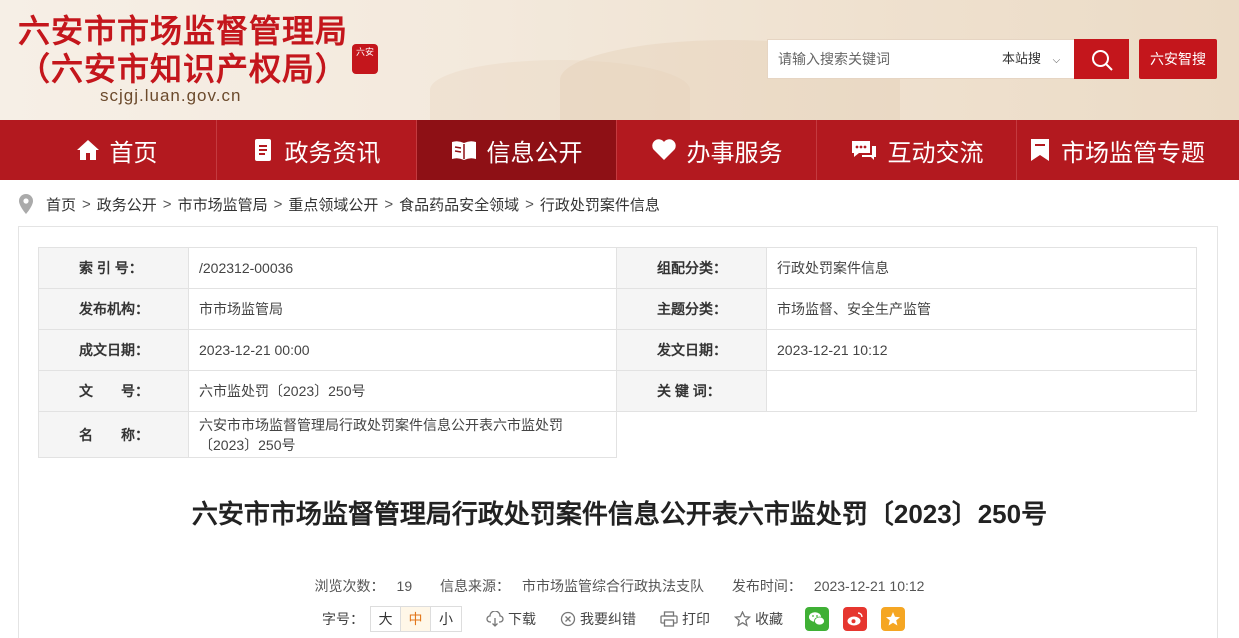  Describe the element at coordinates (522, 618) in the screenshot. I see `download-label: 下载` at that location.